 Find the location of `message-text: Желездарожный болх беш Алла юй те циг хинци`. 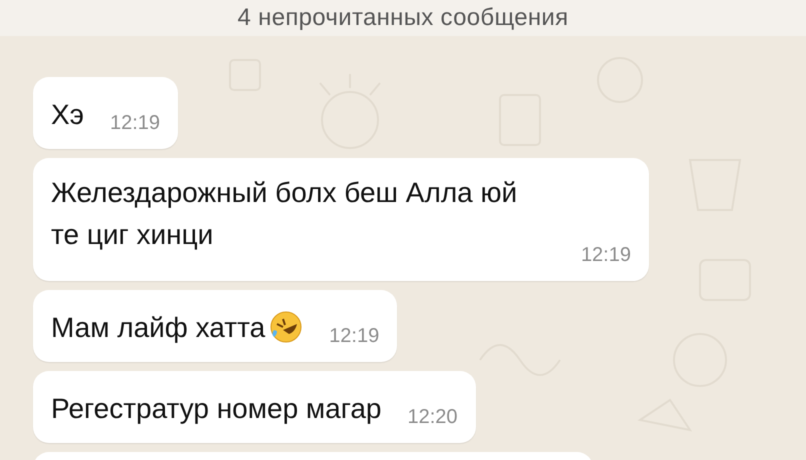

message-text: Желездарожный болх беш Алла юй те циг хинци is located at coordinates (284, 214).